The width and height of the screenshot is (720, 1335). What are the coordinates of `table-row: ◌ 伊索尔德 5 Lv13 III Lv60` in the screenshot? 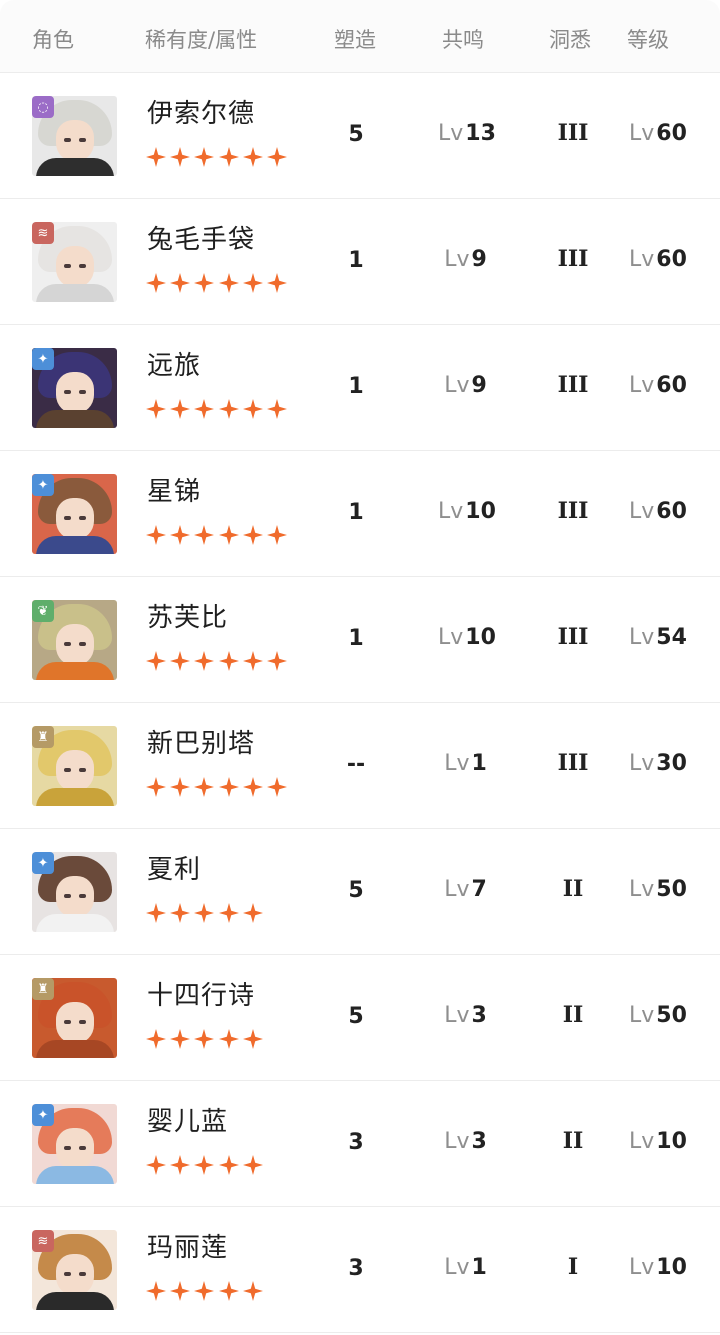 It's located at (360, 136).